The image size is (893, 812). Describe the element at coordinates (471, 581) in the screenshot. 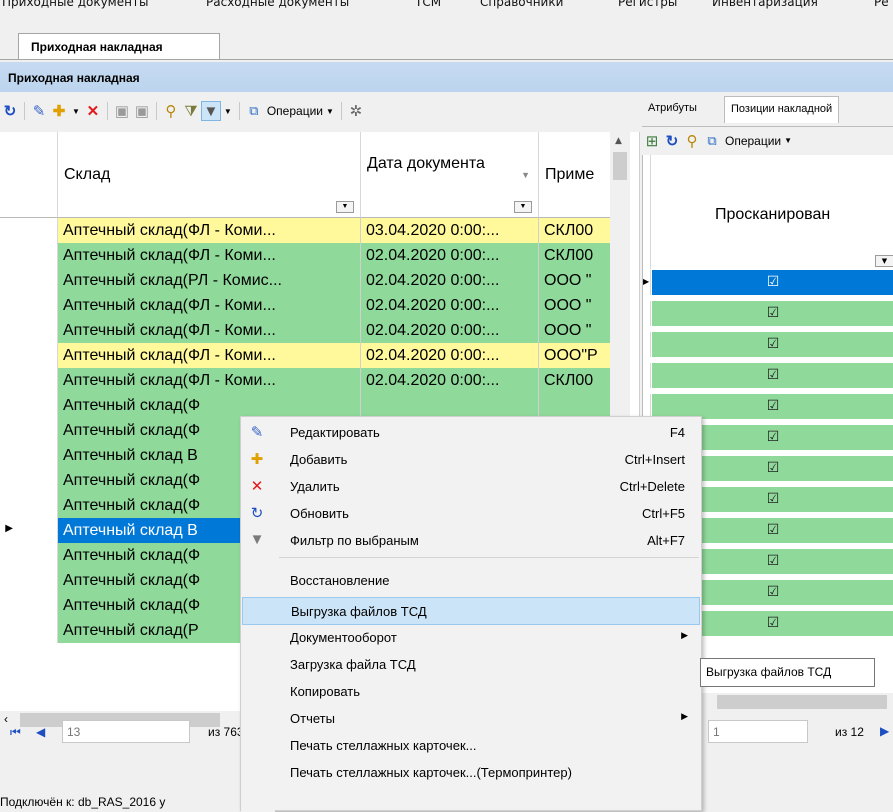

I see `menu-item-restore: Восстановление` at that location.